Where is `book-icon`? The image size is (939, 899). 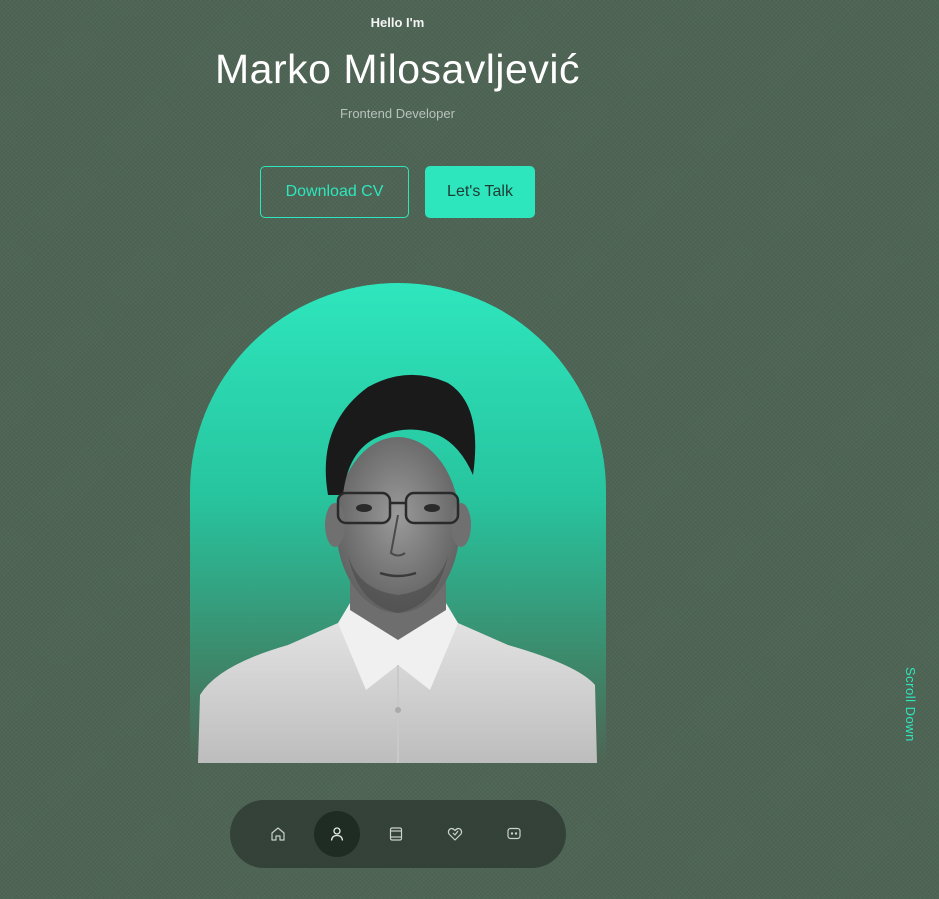
book-icon is located at coordinates (396, 834).